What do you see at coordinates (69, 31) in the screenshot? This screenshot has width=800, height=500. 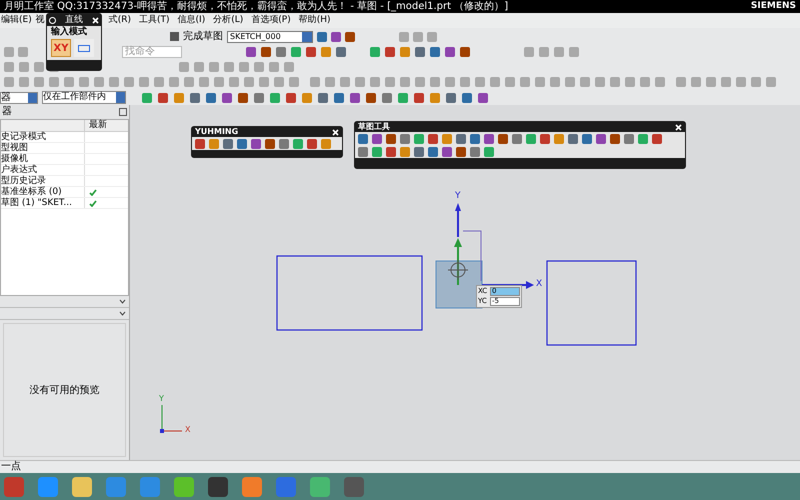 I see `section-label: 输入模式` at bounding box center [69, 31].